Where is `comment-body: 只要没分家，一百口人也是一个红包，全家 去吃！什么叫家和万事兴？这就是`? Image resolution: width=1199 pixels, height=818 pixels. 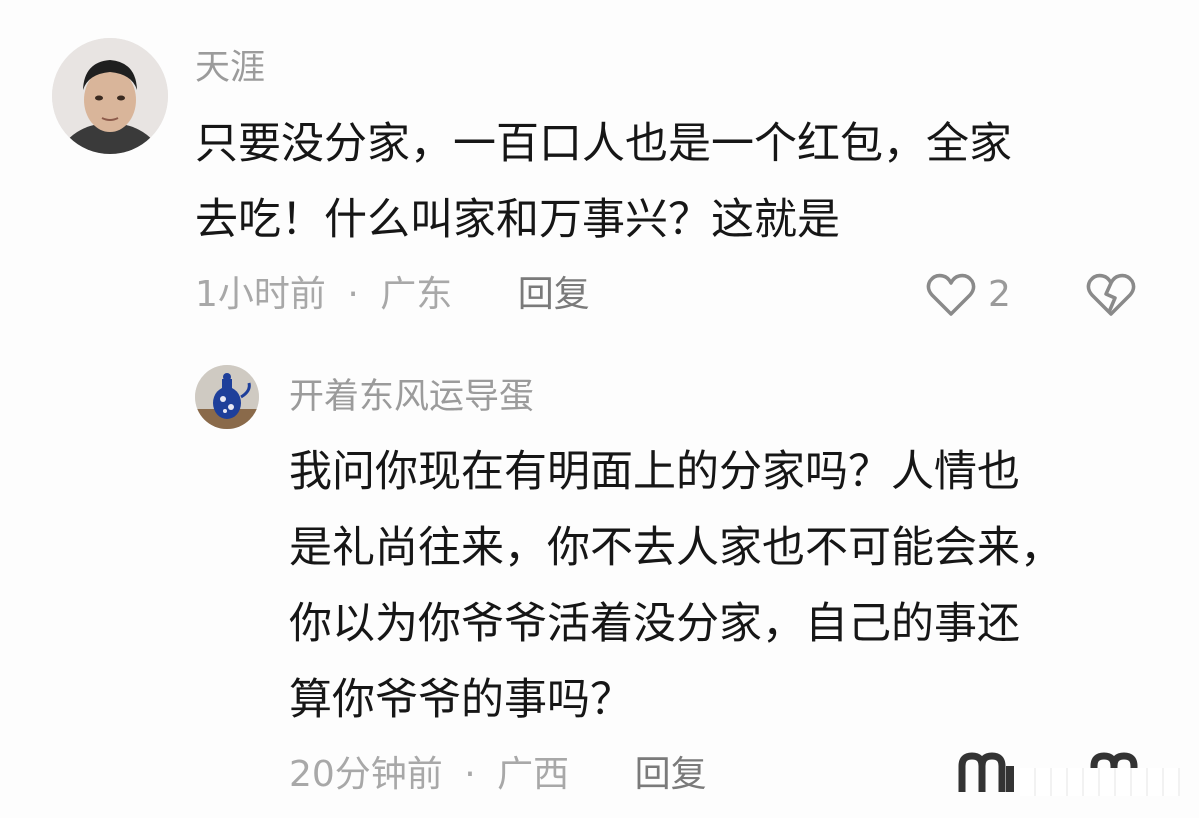 comment-body: 只要没分家，一百口人也是一个红包，全家 去吃！什么叫家和万事兴？这就是 is located at coordinates (603, 182).